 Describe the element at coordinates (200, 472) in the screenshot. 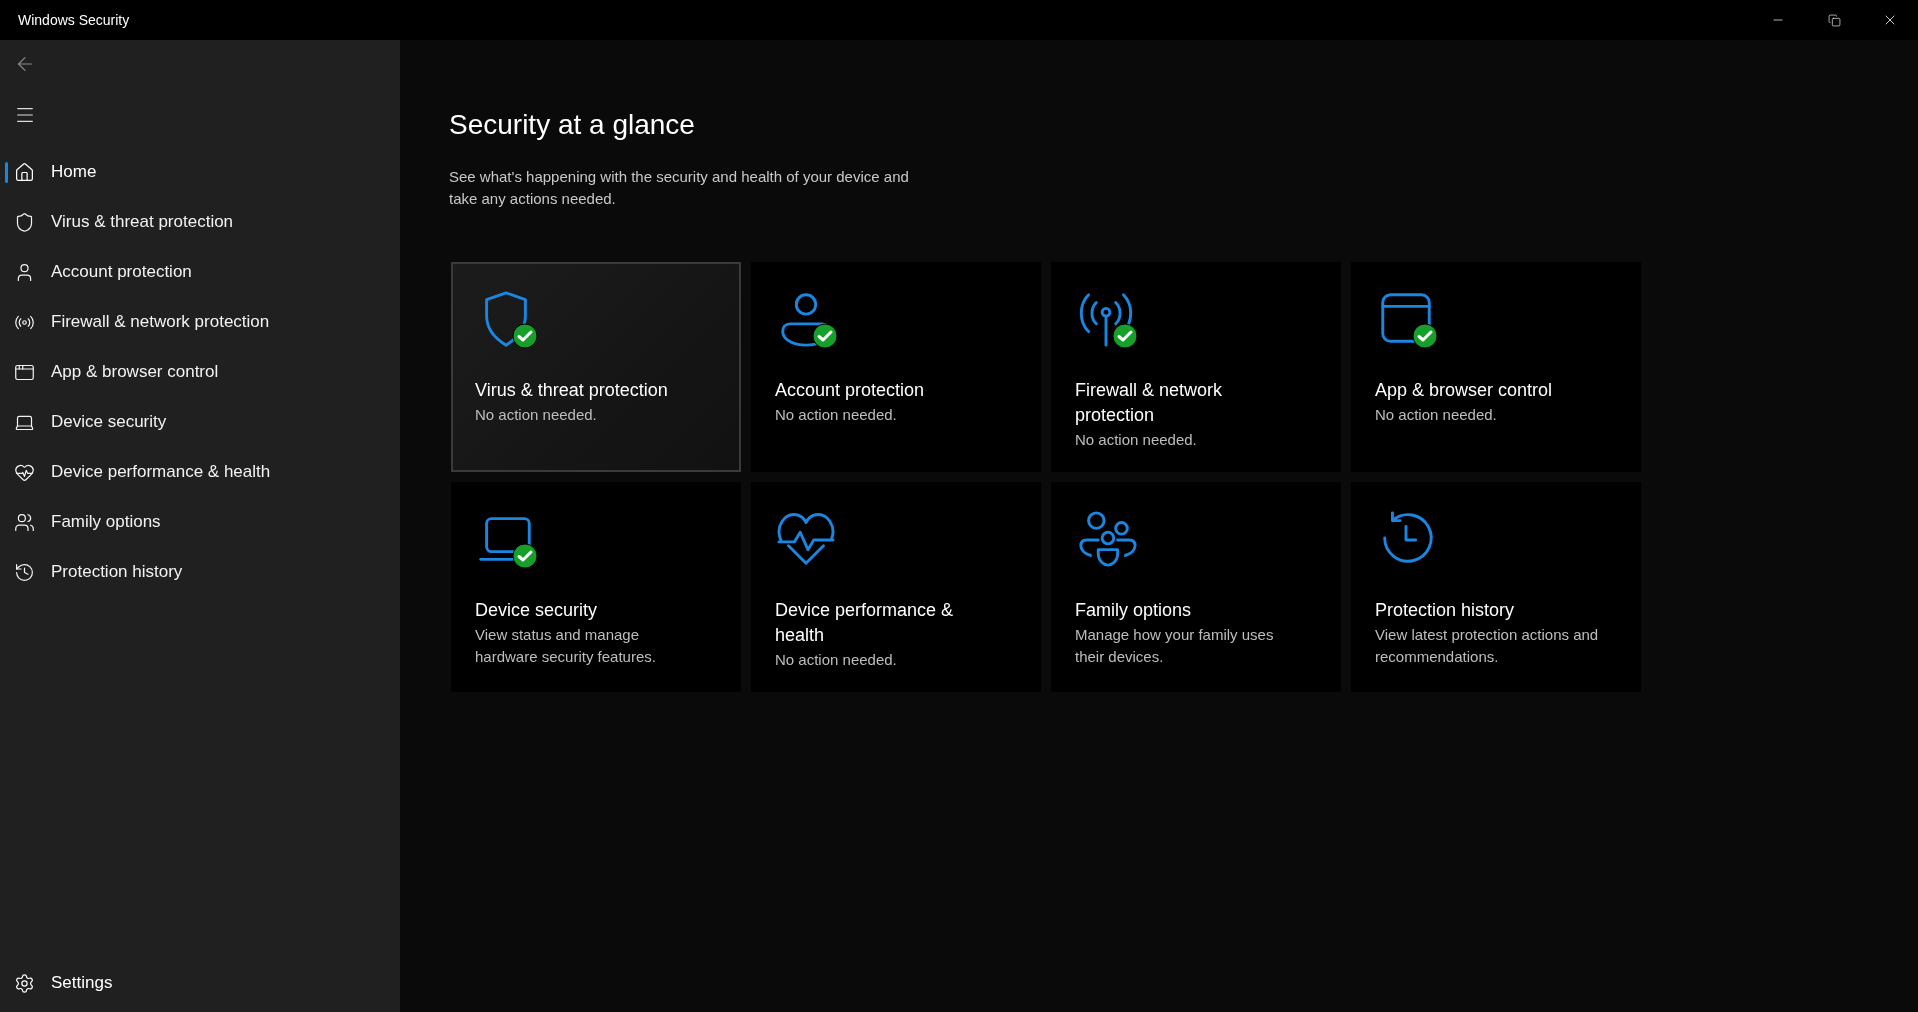

I see `nav-item: Device performance & health` at that location.